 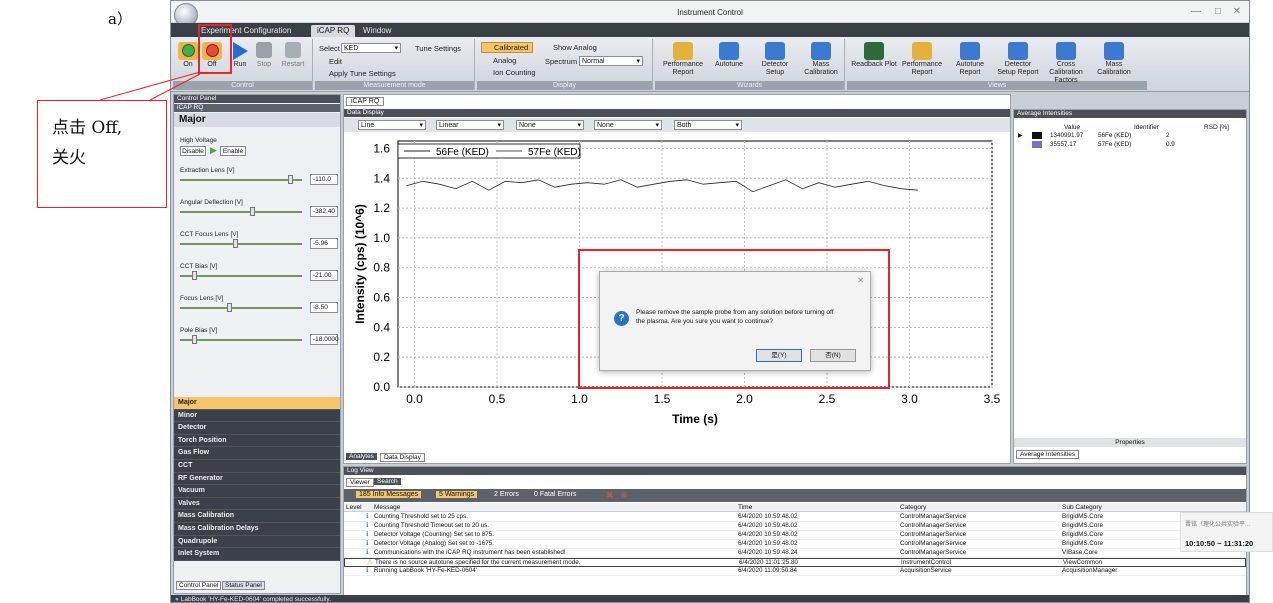 What do you see at coordinates (333, 31) in the screenshot?
I see `tab-icap-rq: iCAP RQ` at bounding box center [333, 31].